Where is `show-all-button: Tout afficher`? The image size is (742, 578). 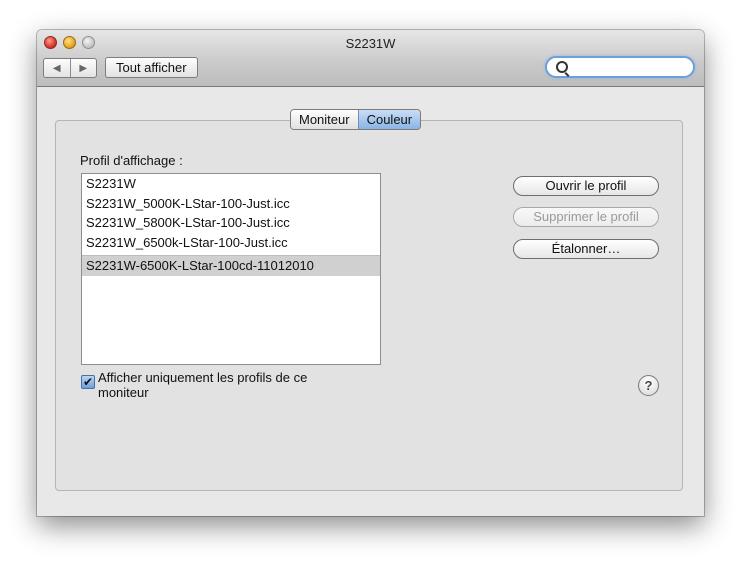 show-all-button: Tout afficher is located at coordinates (151, 67).